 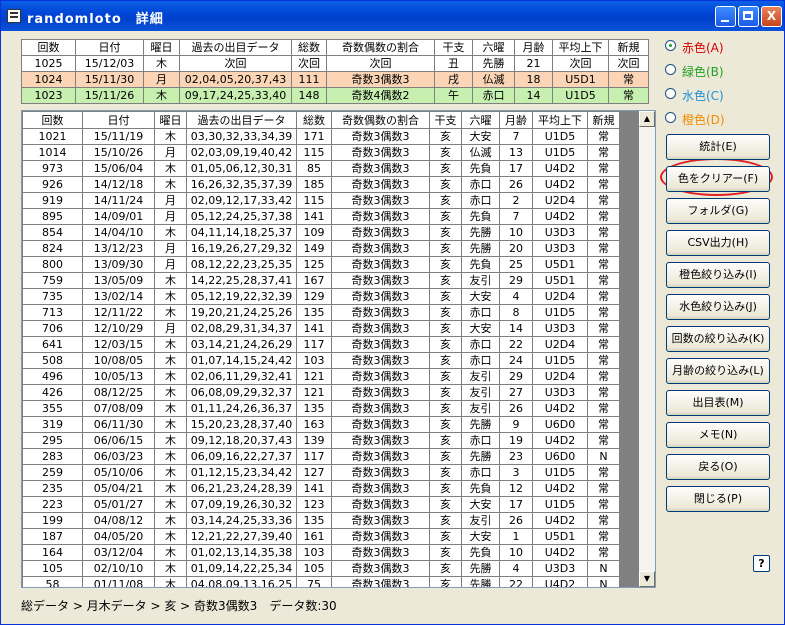 I want to click on color-radio: 赤色(A), so click(x=720, y=46).